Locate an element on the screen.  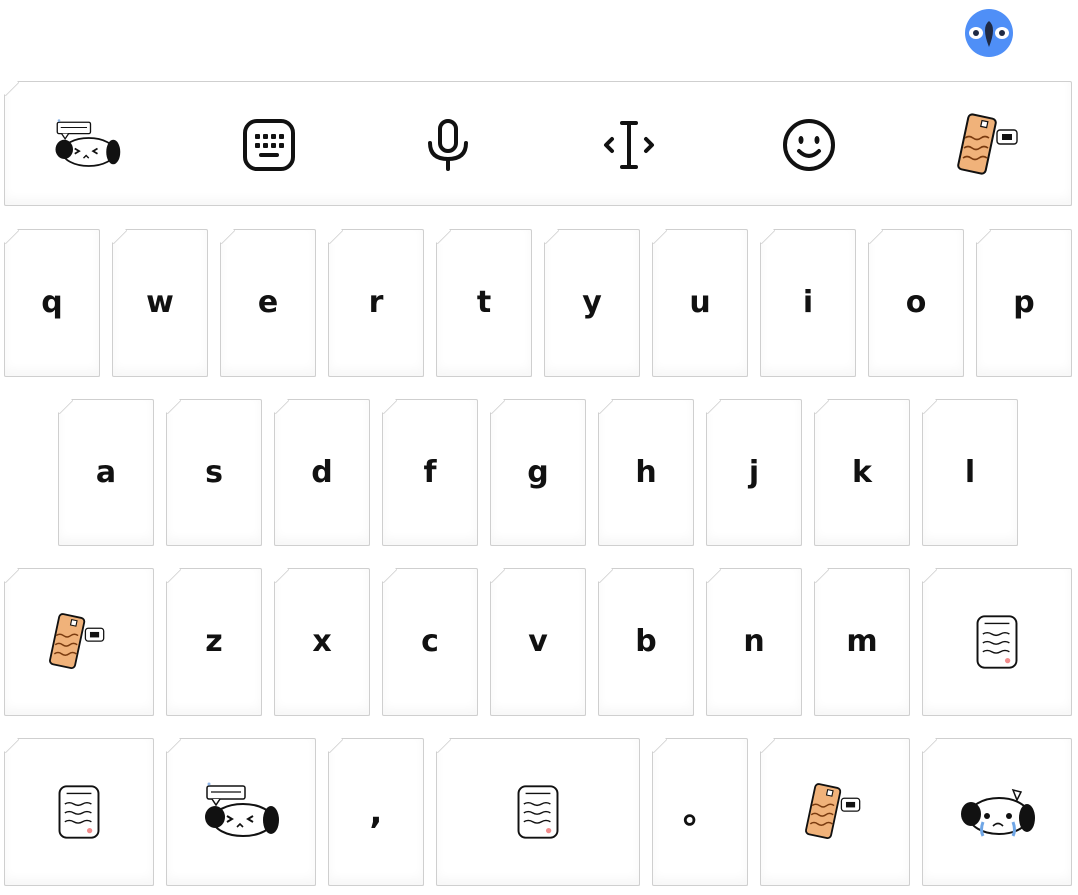
smiley-icon is located at coordinates (809, 145).